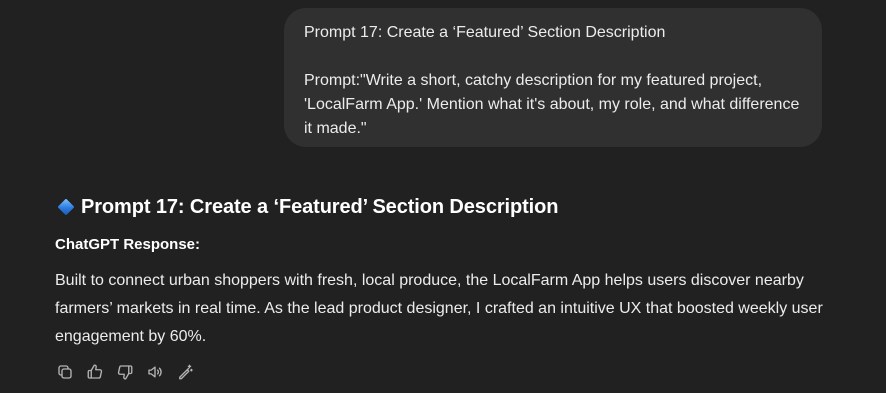 The image size is (886, 393). What do you see at coordinates (128, 244) in the screenshot?
I see `response-label: ChatGPT Response:` at bounding box center [128, 244].